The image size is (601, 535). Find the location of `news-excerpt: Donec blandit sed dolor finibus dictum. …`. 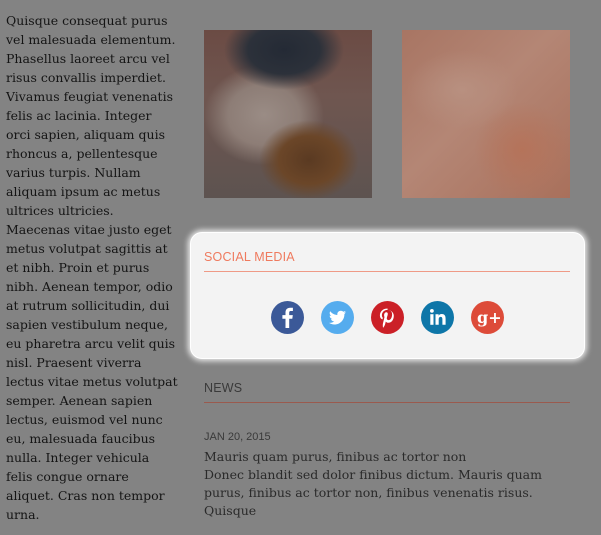

news-excerpt: Donec blandit sed dolor finibus dictum. … is located at coordinates (373, 492).